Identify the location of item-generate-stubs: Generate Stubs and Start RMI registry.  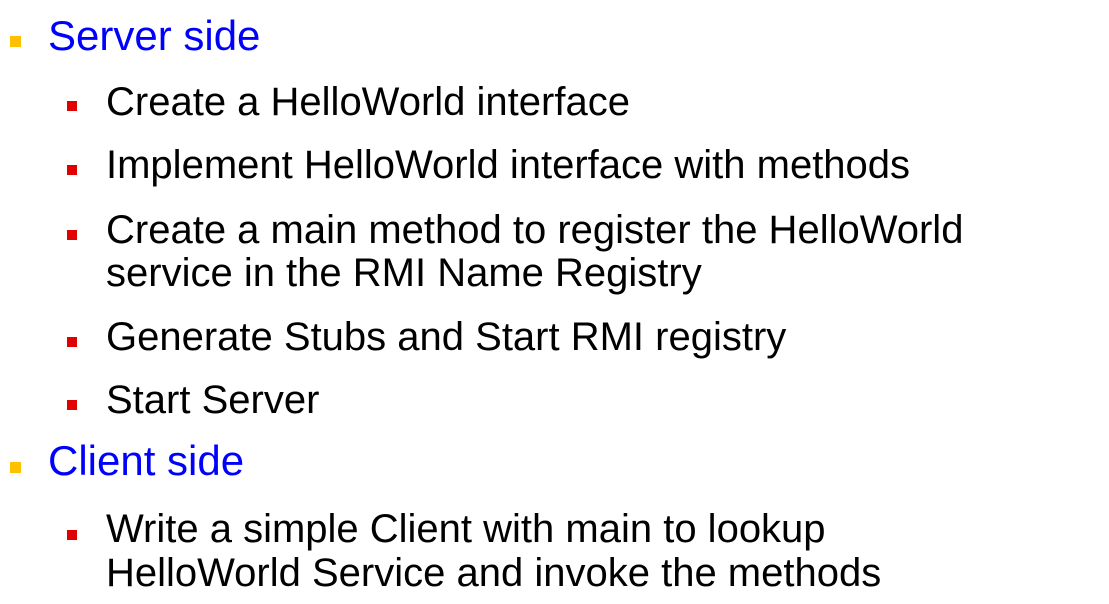
(446, 337).